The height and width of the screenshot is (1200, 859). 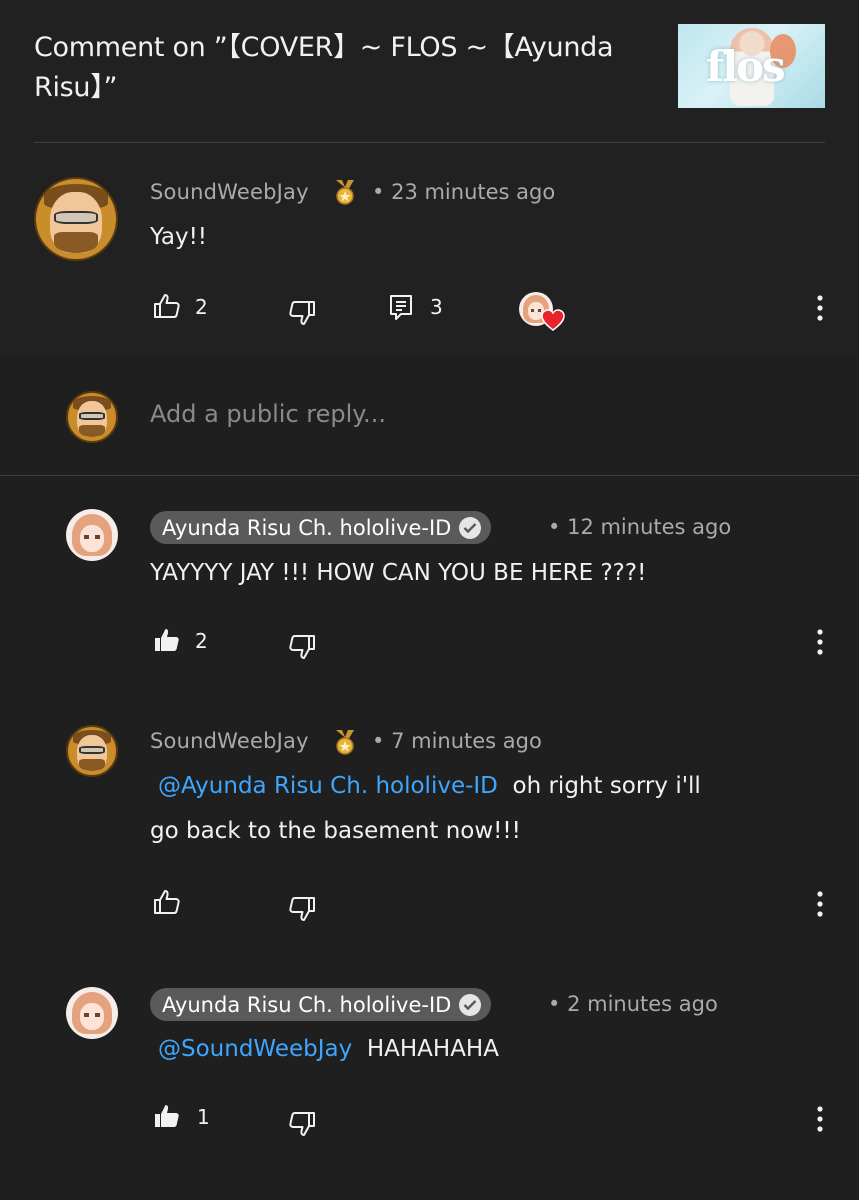 I want to click on comment-time: • 23 minutes ago, so click(x=463, y=192).